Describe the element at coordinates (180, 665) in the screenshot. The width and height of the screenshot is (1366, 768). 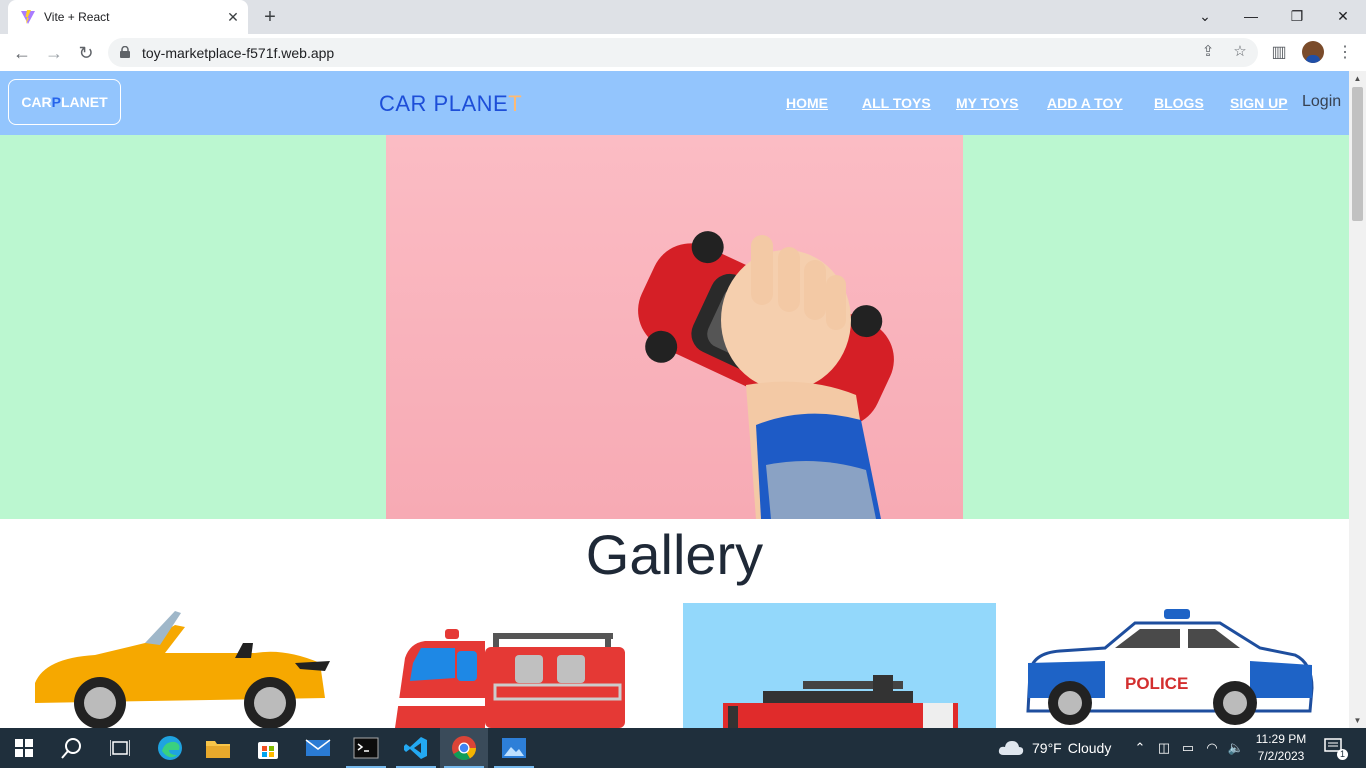
I see `gallery-image-yellow-car` at that location.